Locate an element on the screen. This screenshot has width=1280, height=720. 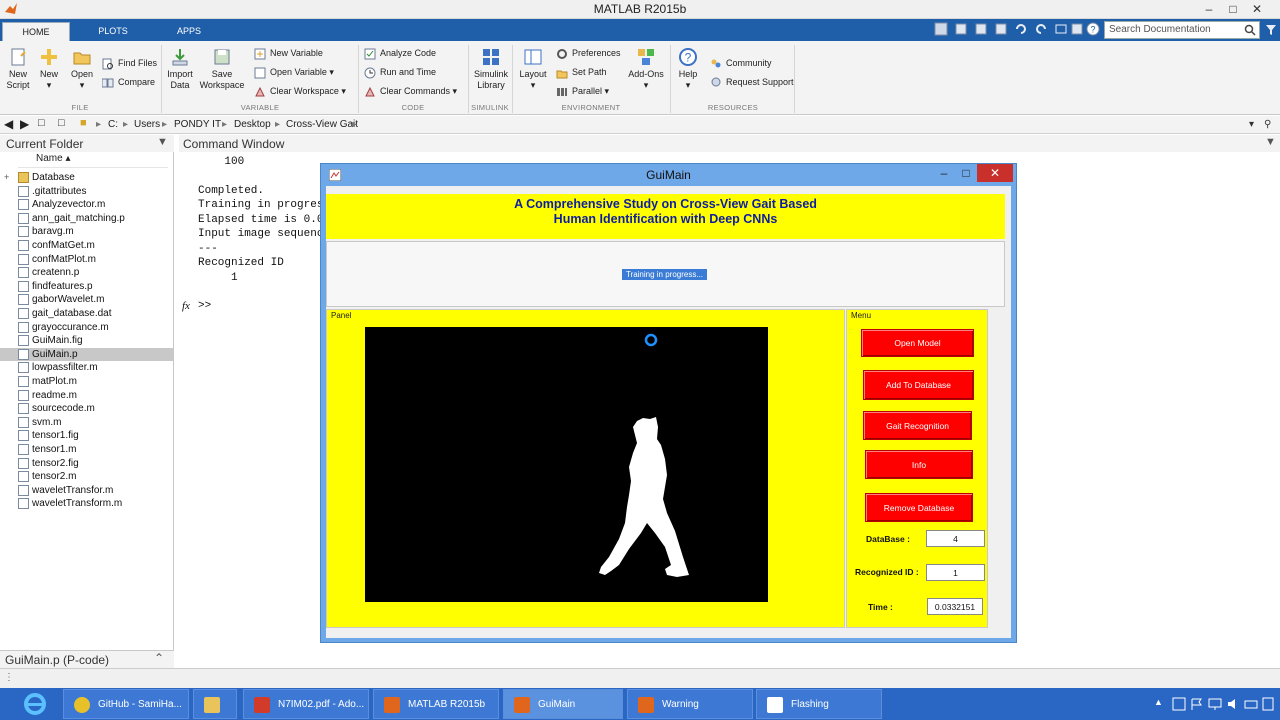
address-search-icon: ⚲ is located at coordinates (1267, 124).